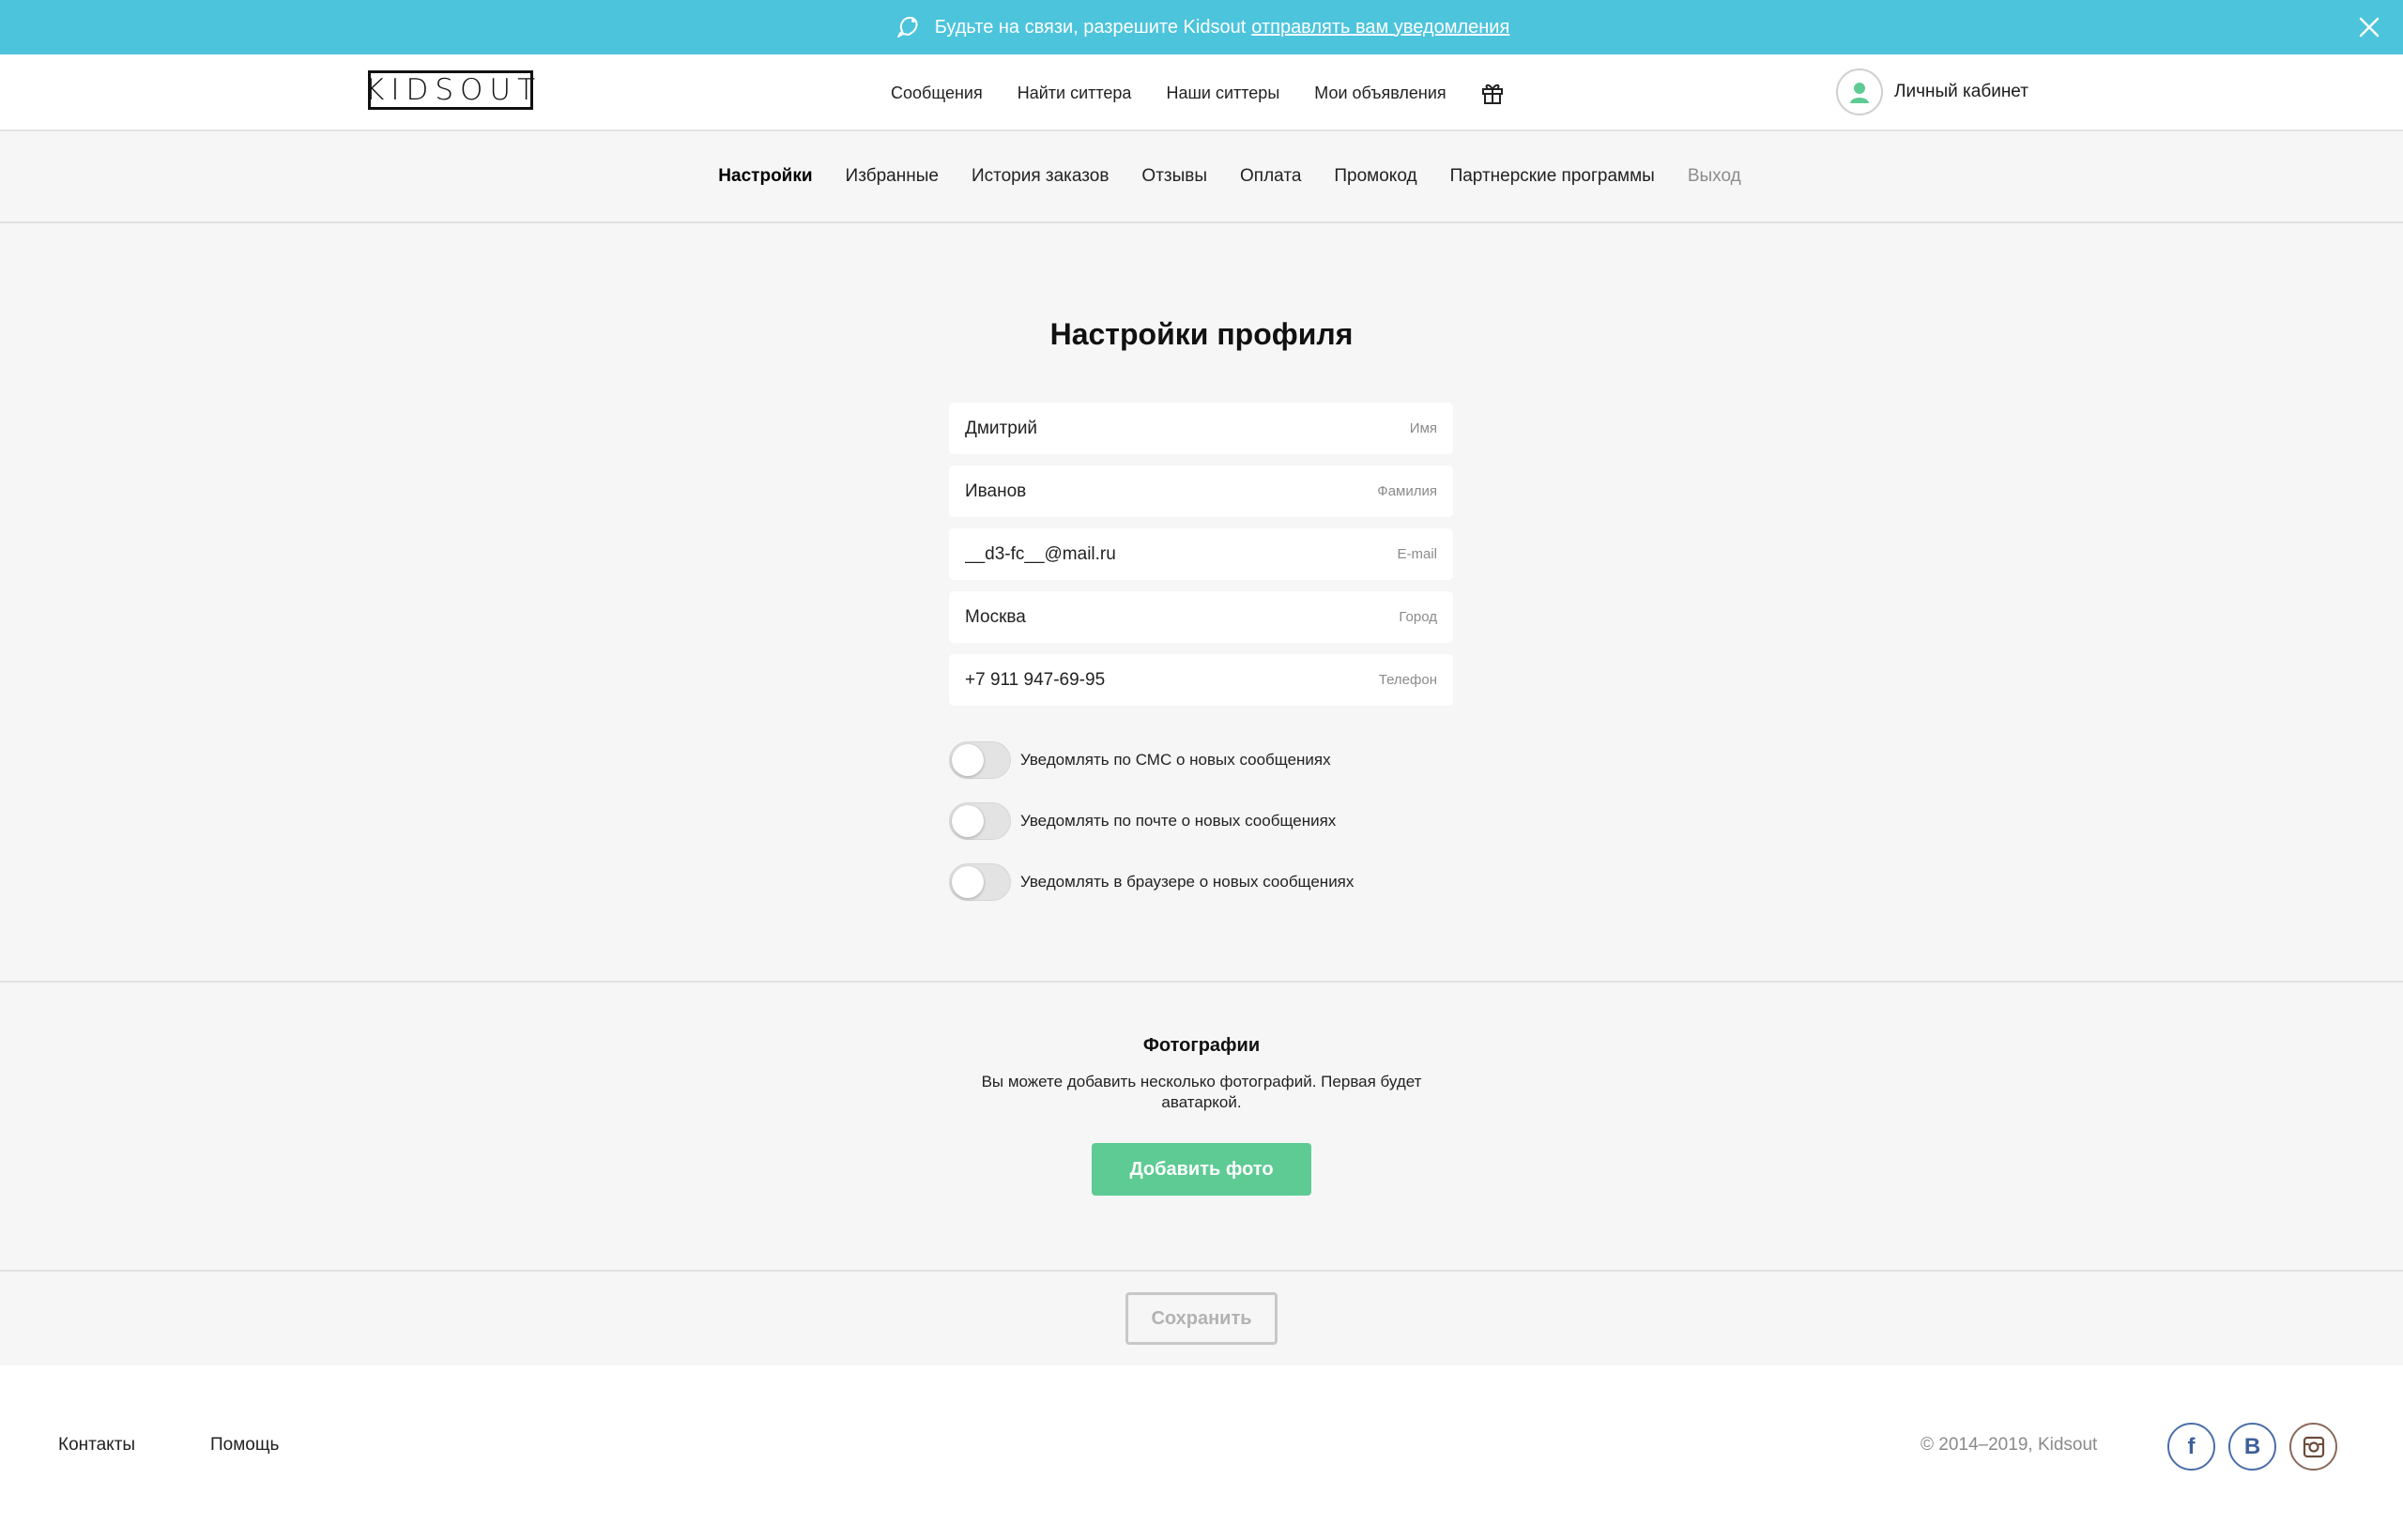 The image size is (2403, 1540). What do you see at coordinates (1201, 1045) in the screenshot?
I see `photos-title: Фотографии` at bounding box center [1201, 1045].